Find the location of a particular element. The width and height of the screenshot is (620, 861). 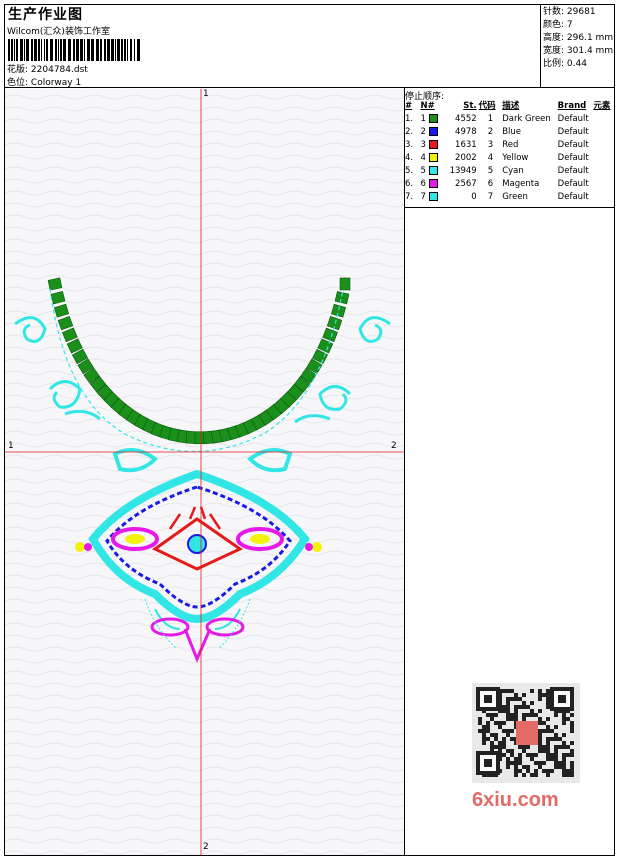

qr-code is located at coordinates (525, 732).